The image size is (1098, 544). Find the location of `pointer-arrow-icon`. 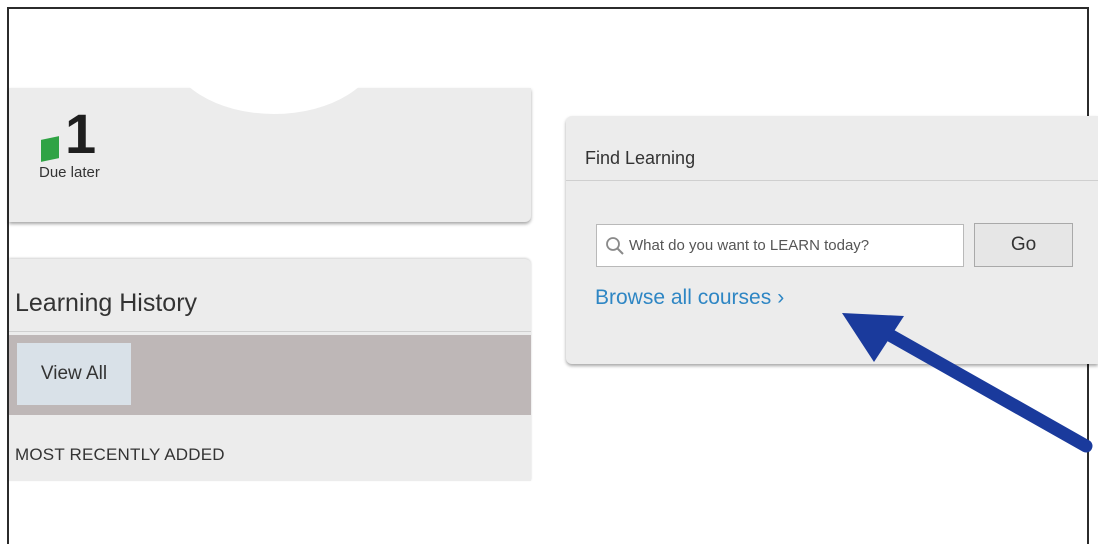

pointer-arrow-icon is located at coordinates (967, 383).